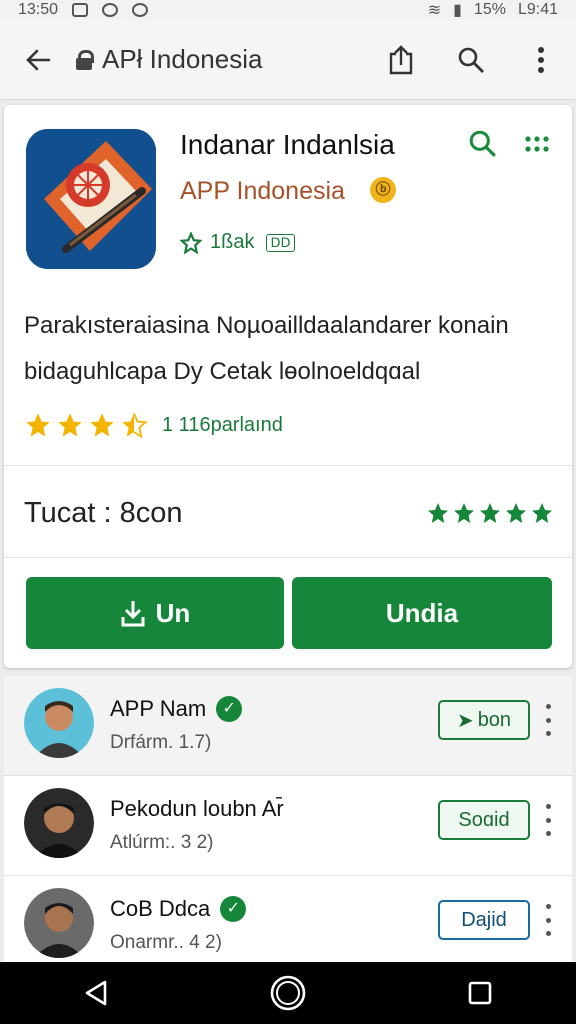 This screenshot has height=1024, width=576. I want to click on square-recents-icon, so click(480, 993).